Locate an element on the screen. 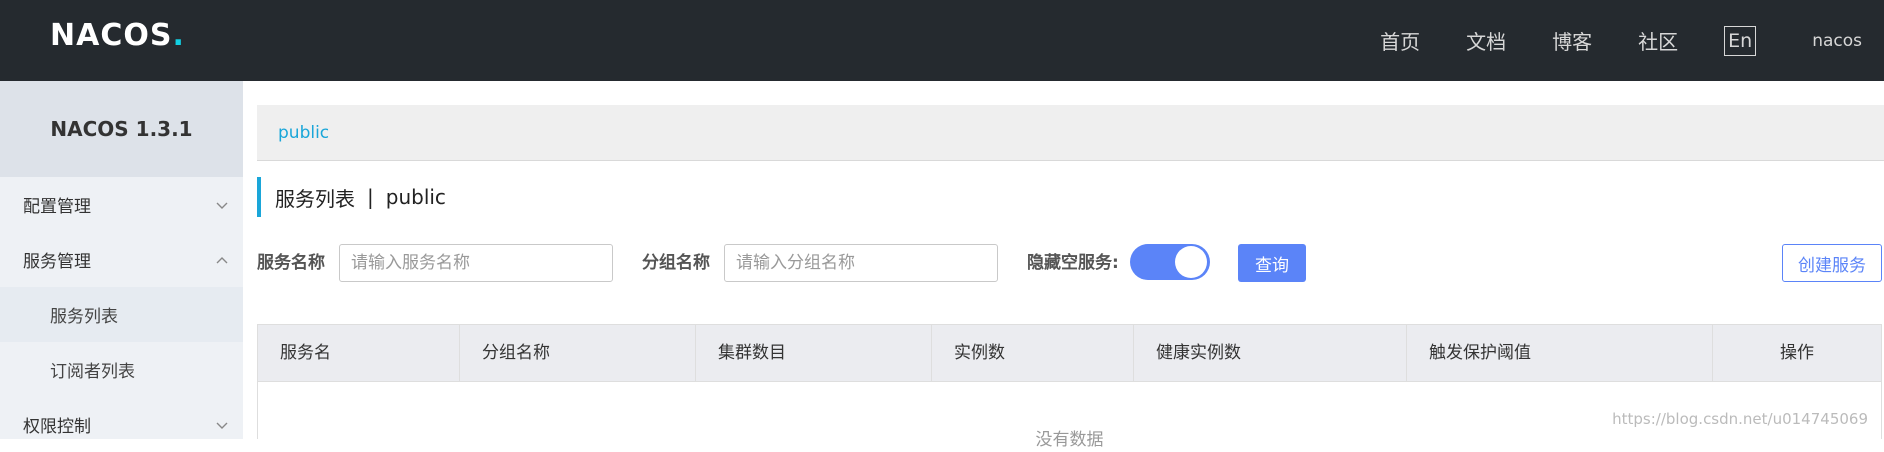  toggle-knob is located at coordinates (1191, 262).